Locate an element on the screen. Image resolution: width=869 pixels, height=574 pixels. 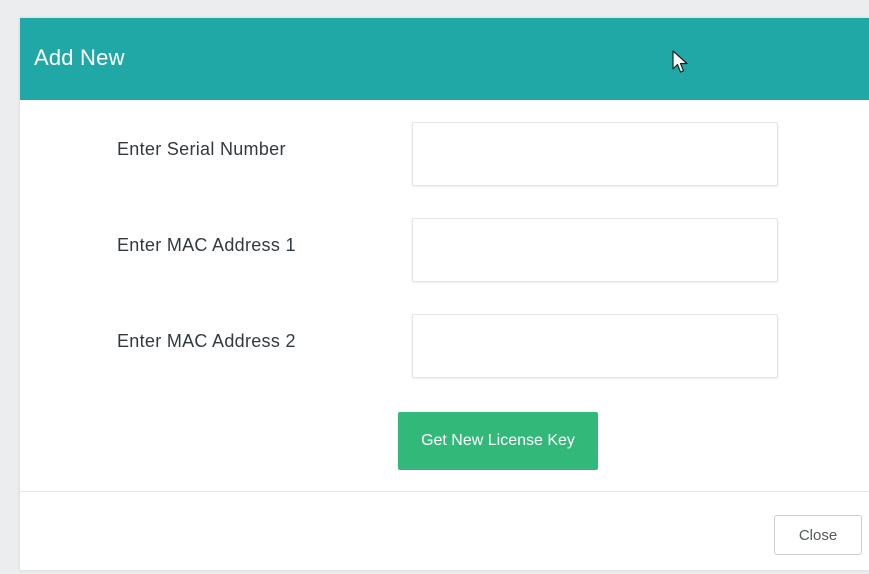
serial-number-label: Enter Serial Number is located at coordinates (201, 149).